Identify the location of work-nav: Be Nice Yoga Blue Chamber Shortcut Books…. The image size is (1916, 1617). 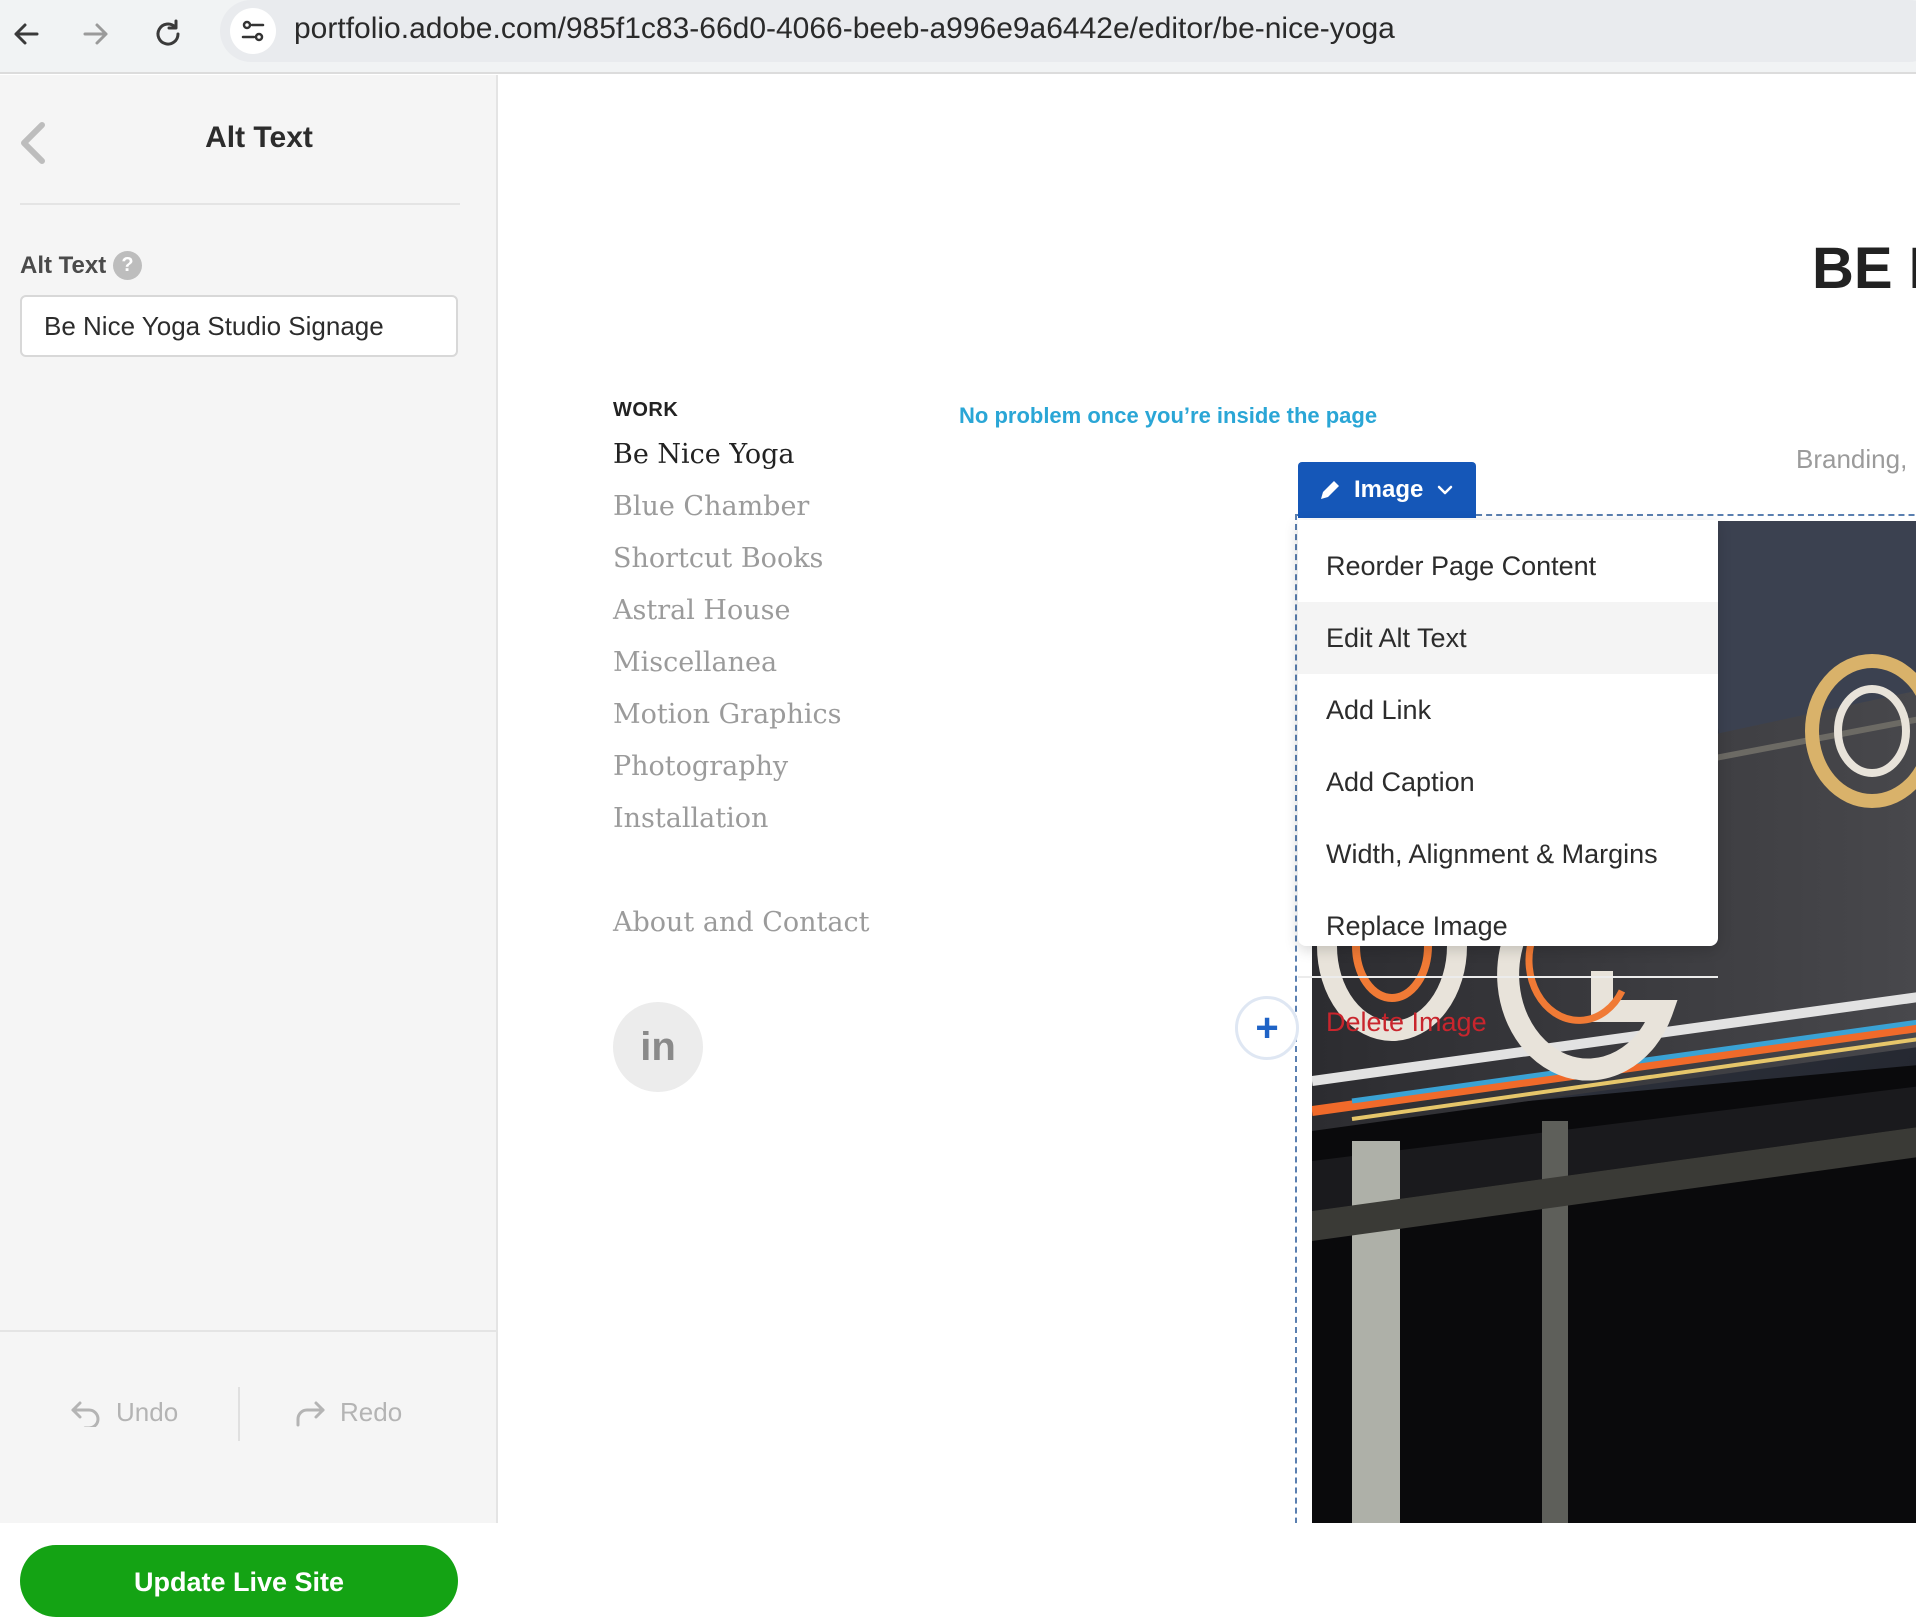
(727, 637).